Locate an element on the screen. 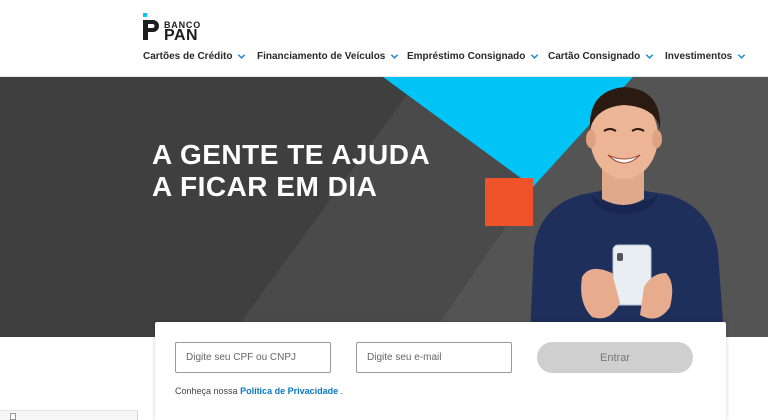  browser-status-bar is located at coordinates (69, 415).